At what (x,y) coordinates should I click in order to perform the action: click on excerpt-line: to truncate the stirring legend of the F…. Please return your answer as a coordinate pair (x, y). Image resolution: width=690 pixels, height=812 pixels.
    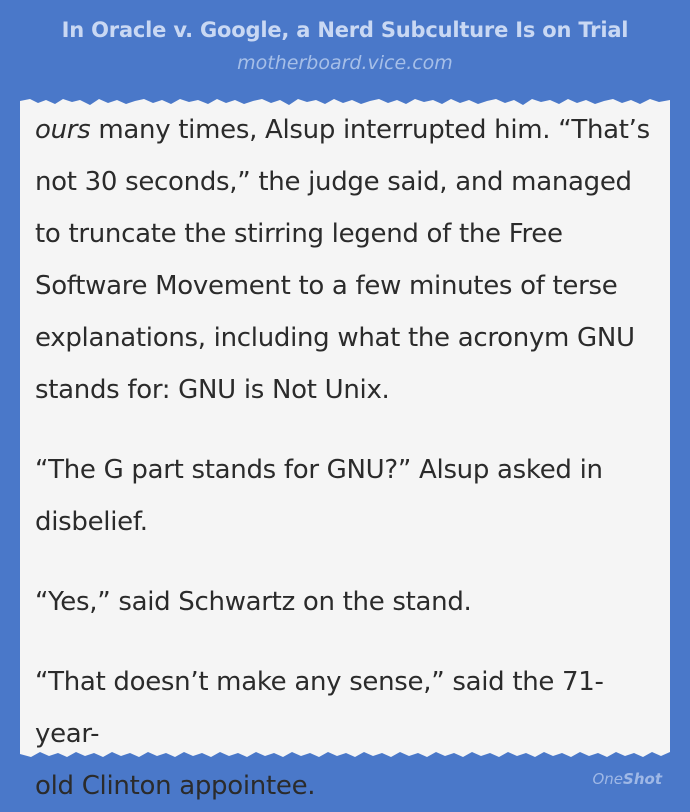
    Looking at the image, I should click on (299, 234).